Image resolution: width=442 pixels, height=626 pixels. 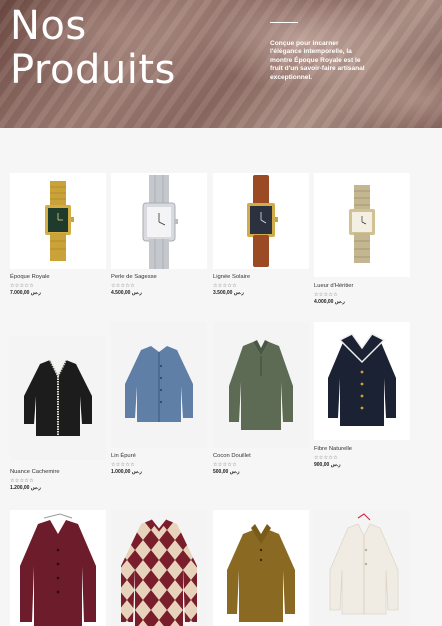 What do you see at coordinates (159, 385) in the screenshot?
I see `product-image-denim-jacket` at bounding box center [159, 385].